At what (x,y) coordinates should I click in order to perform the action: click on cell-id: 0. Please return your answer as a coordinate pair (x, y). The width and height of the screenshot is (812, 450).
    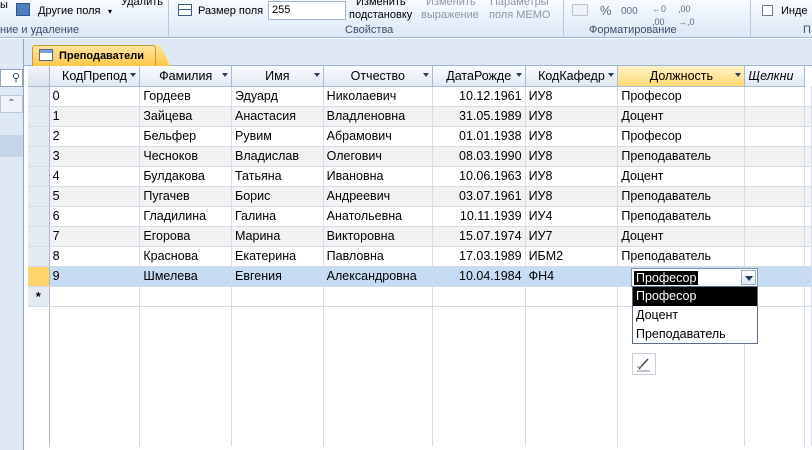
    Looking at the image, I should click on (95, 96).